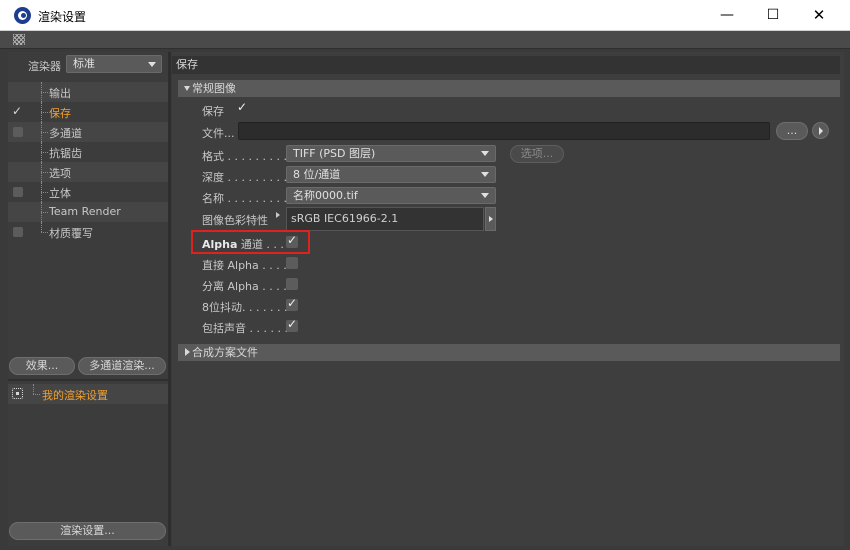  What do you see at coordinates (22, 15) in the screenshot?
I see `cinema4d-logo-icon` at bounding box center [22, 15].